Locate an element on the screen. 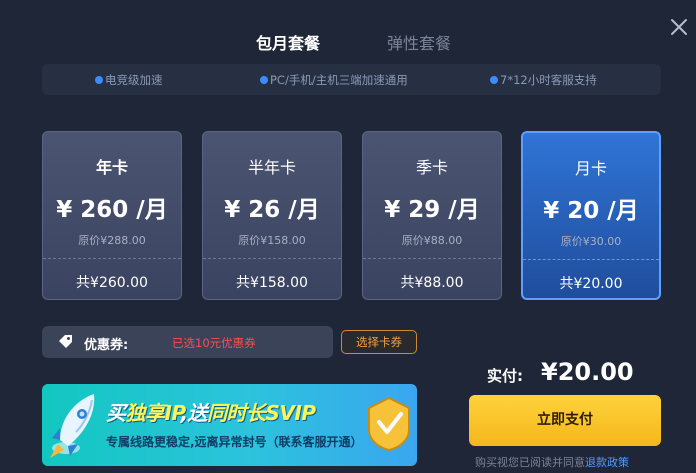  plan-original-price: 原价¥88.00 is located at coordinates (432, 240).